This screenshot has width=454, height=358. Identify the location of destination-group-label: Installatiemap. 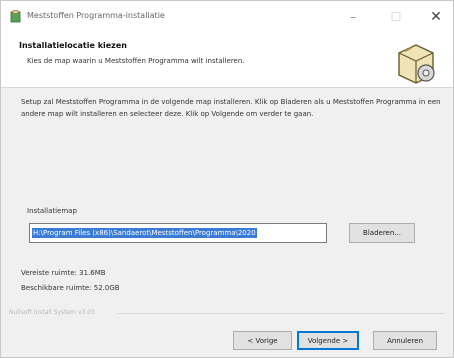
(52, 211).